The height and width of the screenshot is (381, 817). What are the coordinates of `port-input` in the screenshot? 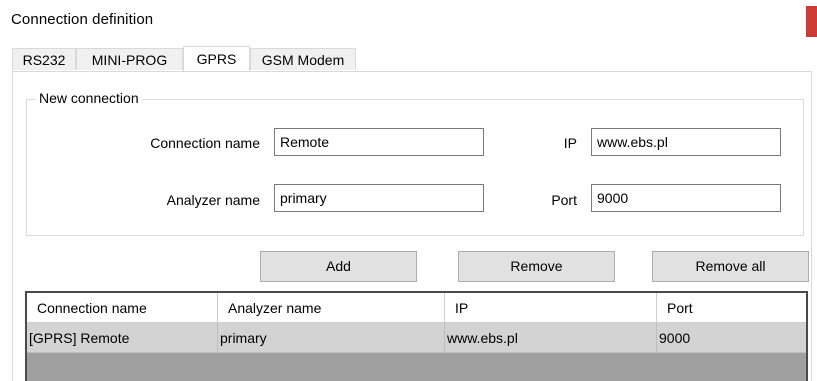 It's located at (686, 198).